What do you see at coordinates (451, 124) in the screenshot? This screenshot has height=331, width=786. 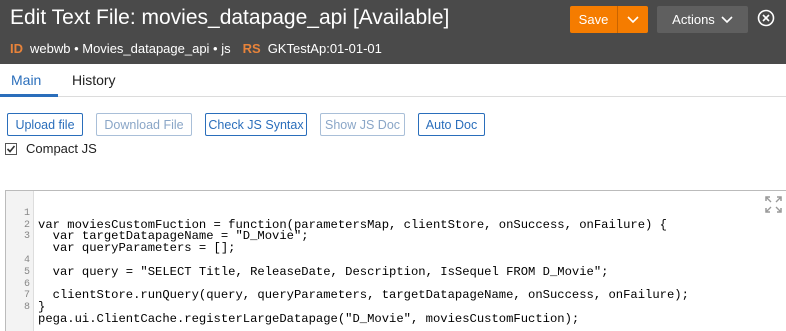 I see `auto-doc-button: Auto Doc` at bounding box center [451, 124].